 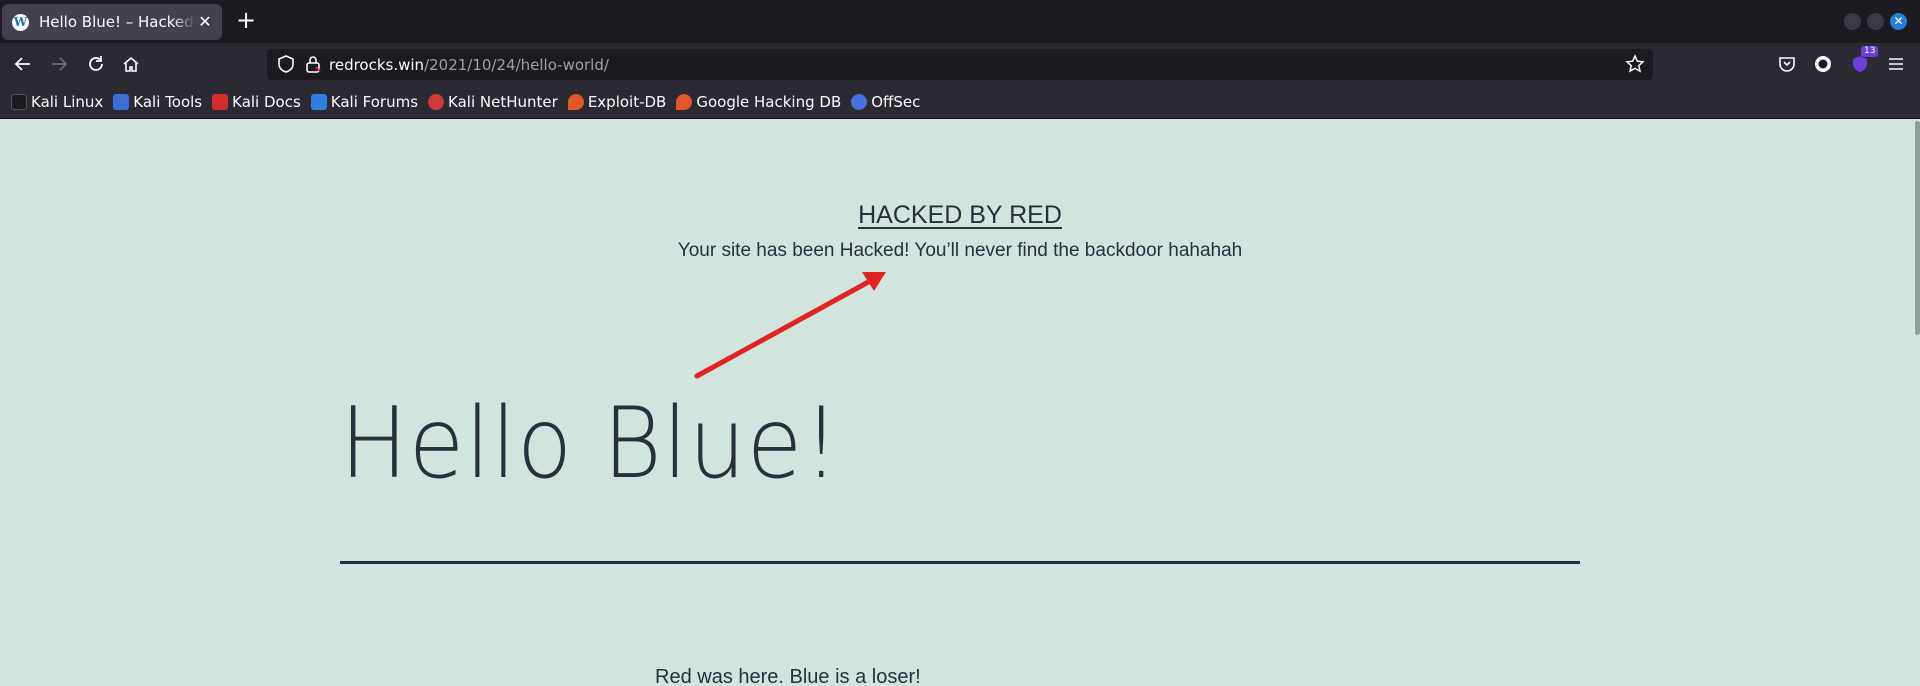 What do you see at coordinates (684, 102) in the screenshot?
I see `ghdb-icon` at bounding box center [684, 102].